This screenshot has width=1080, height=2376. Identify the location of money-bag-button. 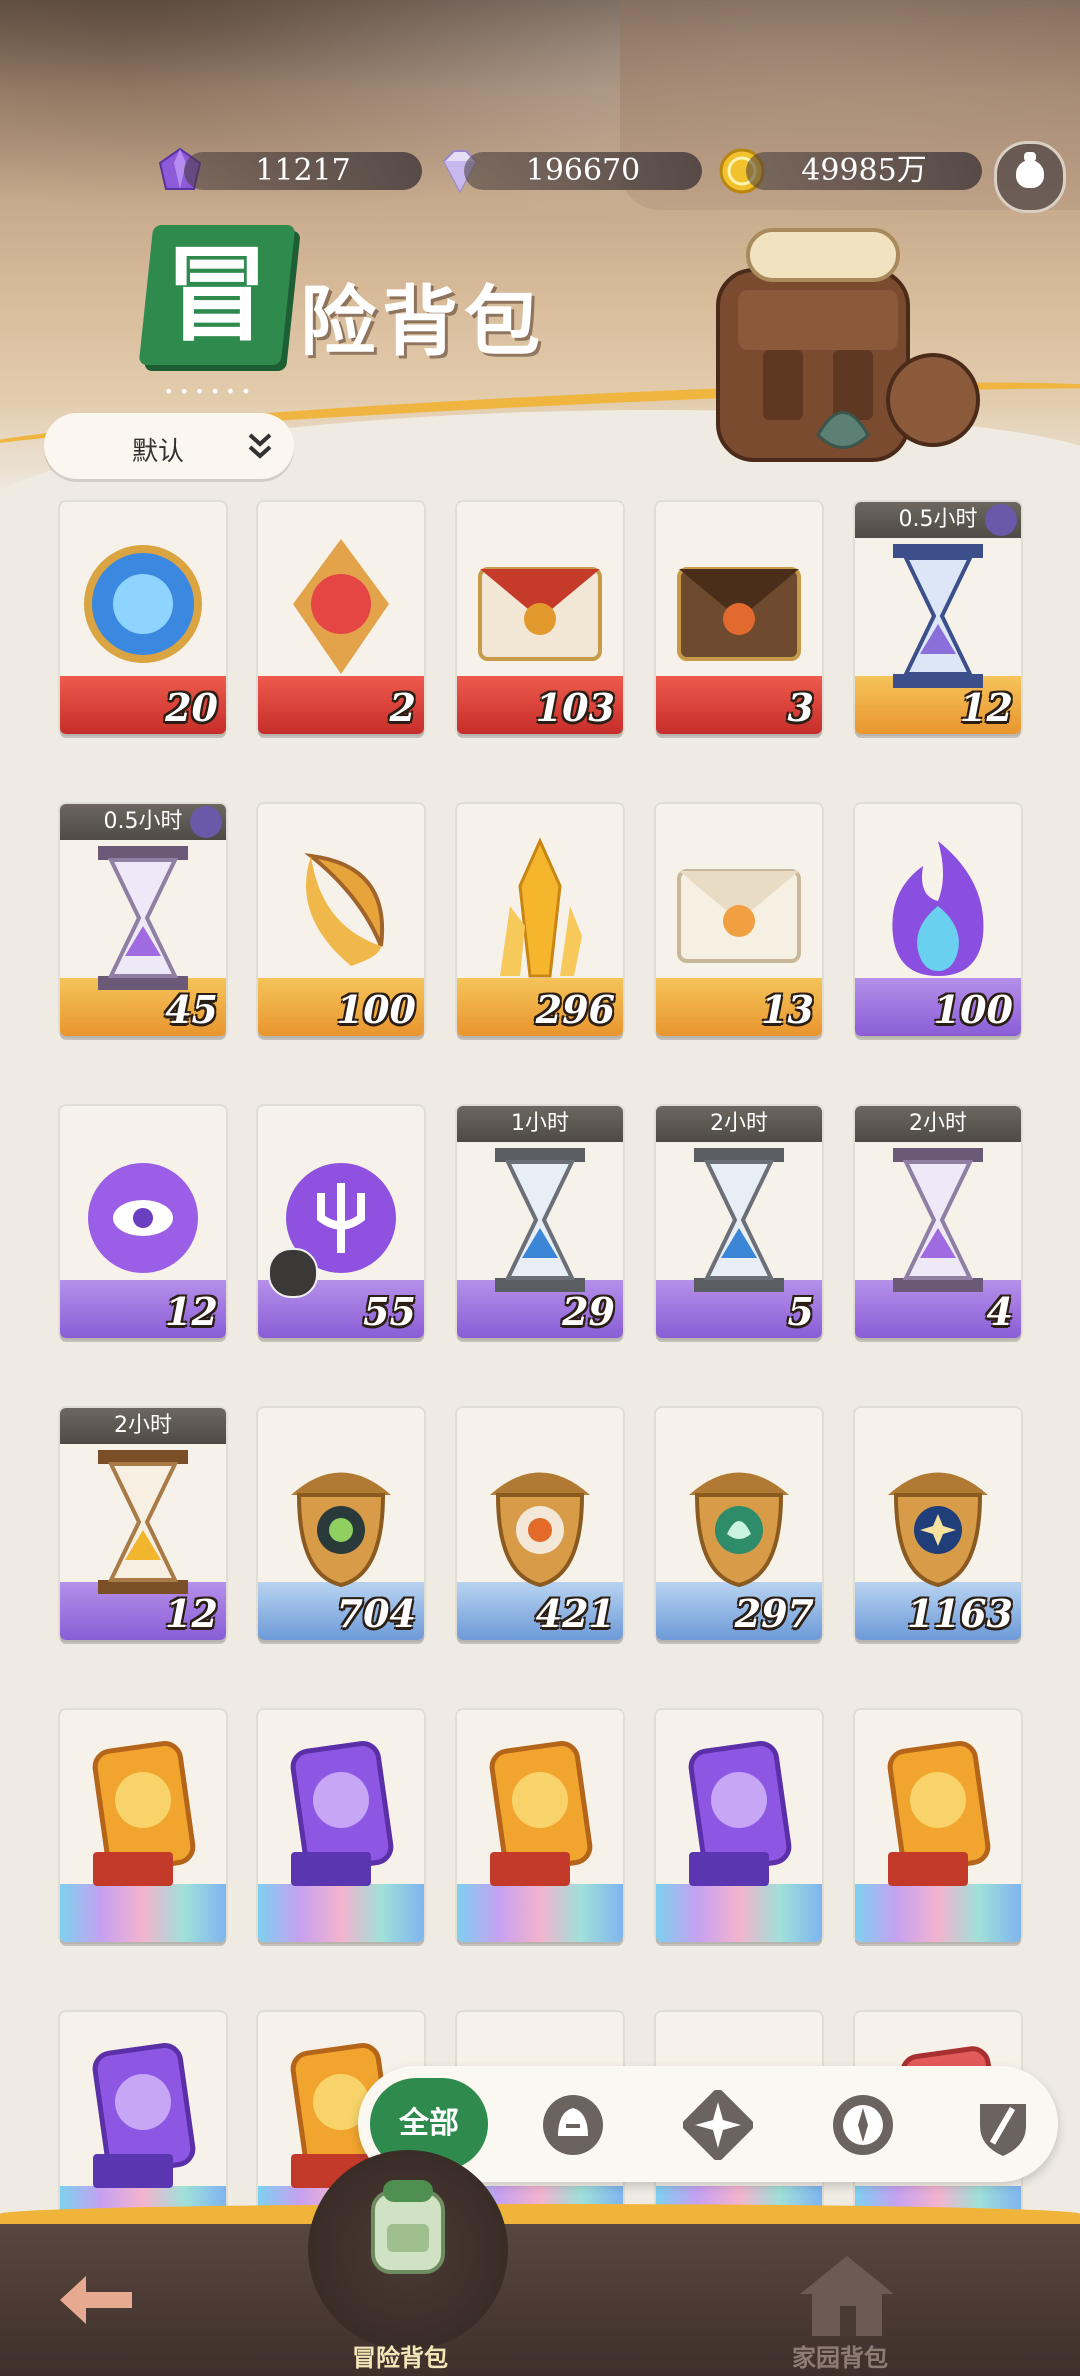
(1030, 177).